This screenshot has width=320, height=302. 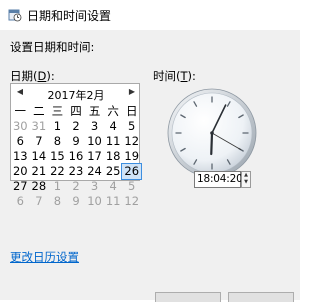 What do you see at coordinates (39, 111) in the screenshot?
I see `weekday-header: 二` at bounding box center [39, 111].